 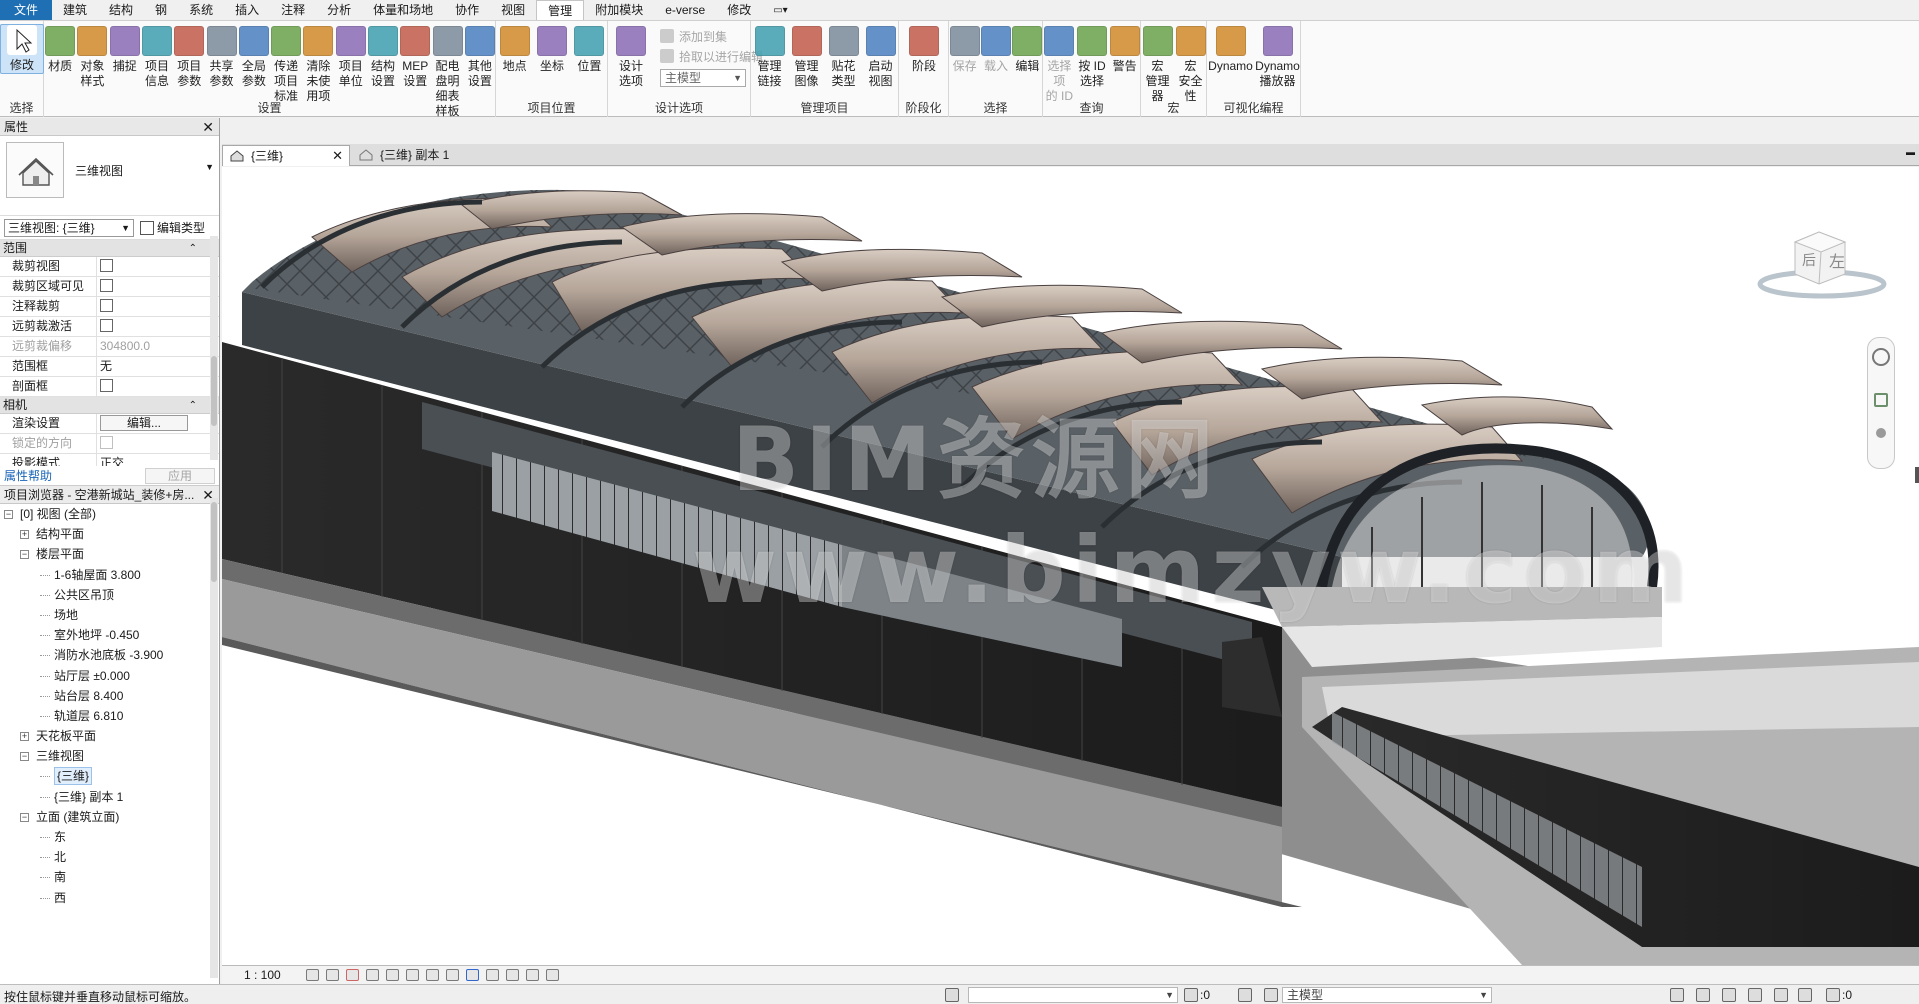 I want to click on tab-3d: {三维} ✕, so click(x=286, y=155).